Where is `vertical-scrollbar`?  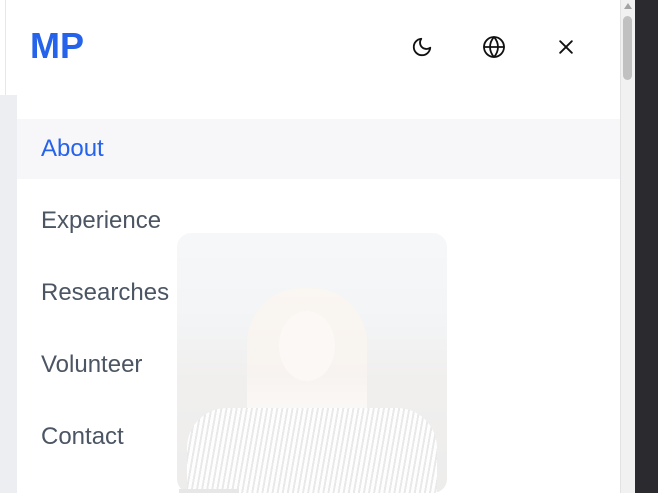
vertical-scrollbar is located at coordinates (627, 246).